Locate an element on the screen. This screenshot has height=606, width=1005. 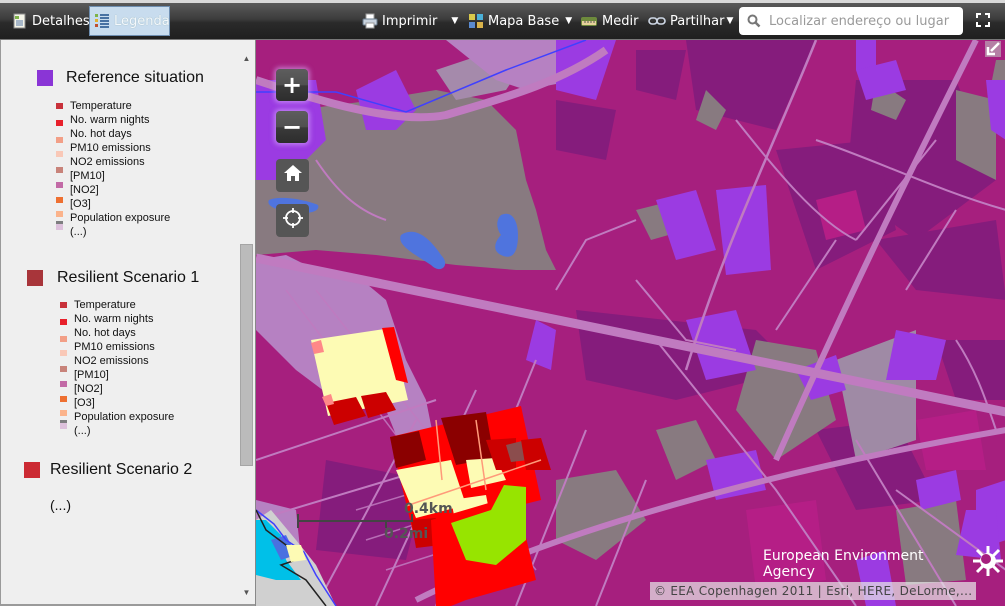
legend-item-label: No. hot days is located at coordinates (105, 333).